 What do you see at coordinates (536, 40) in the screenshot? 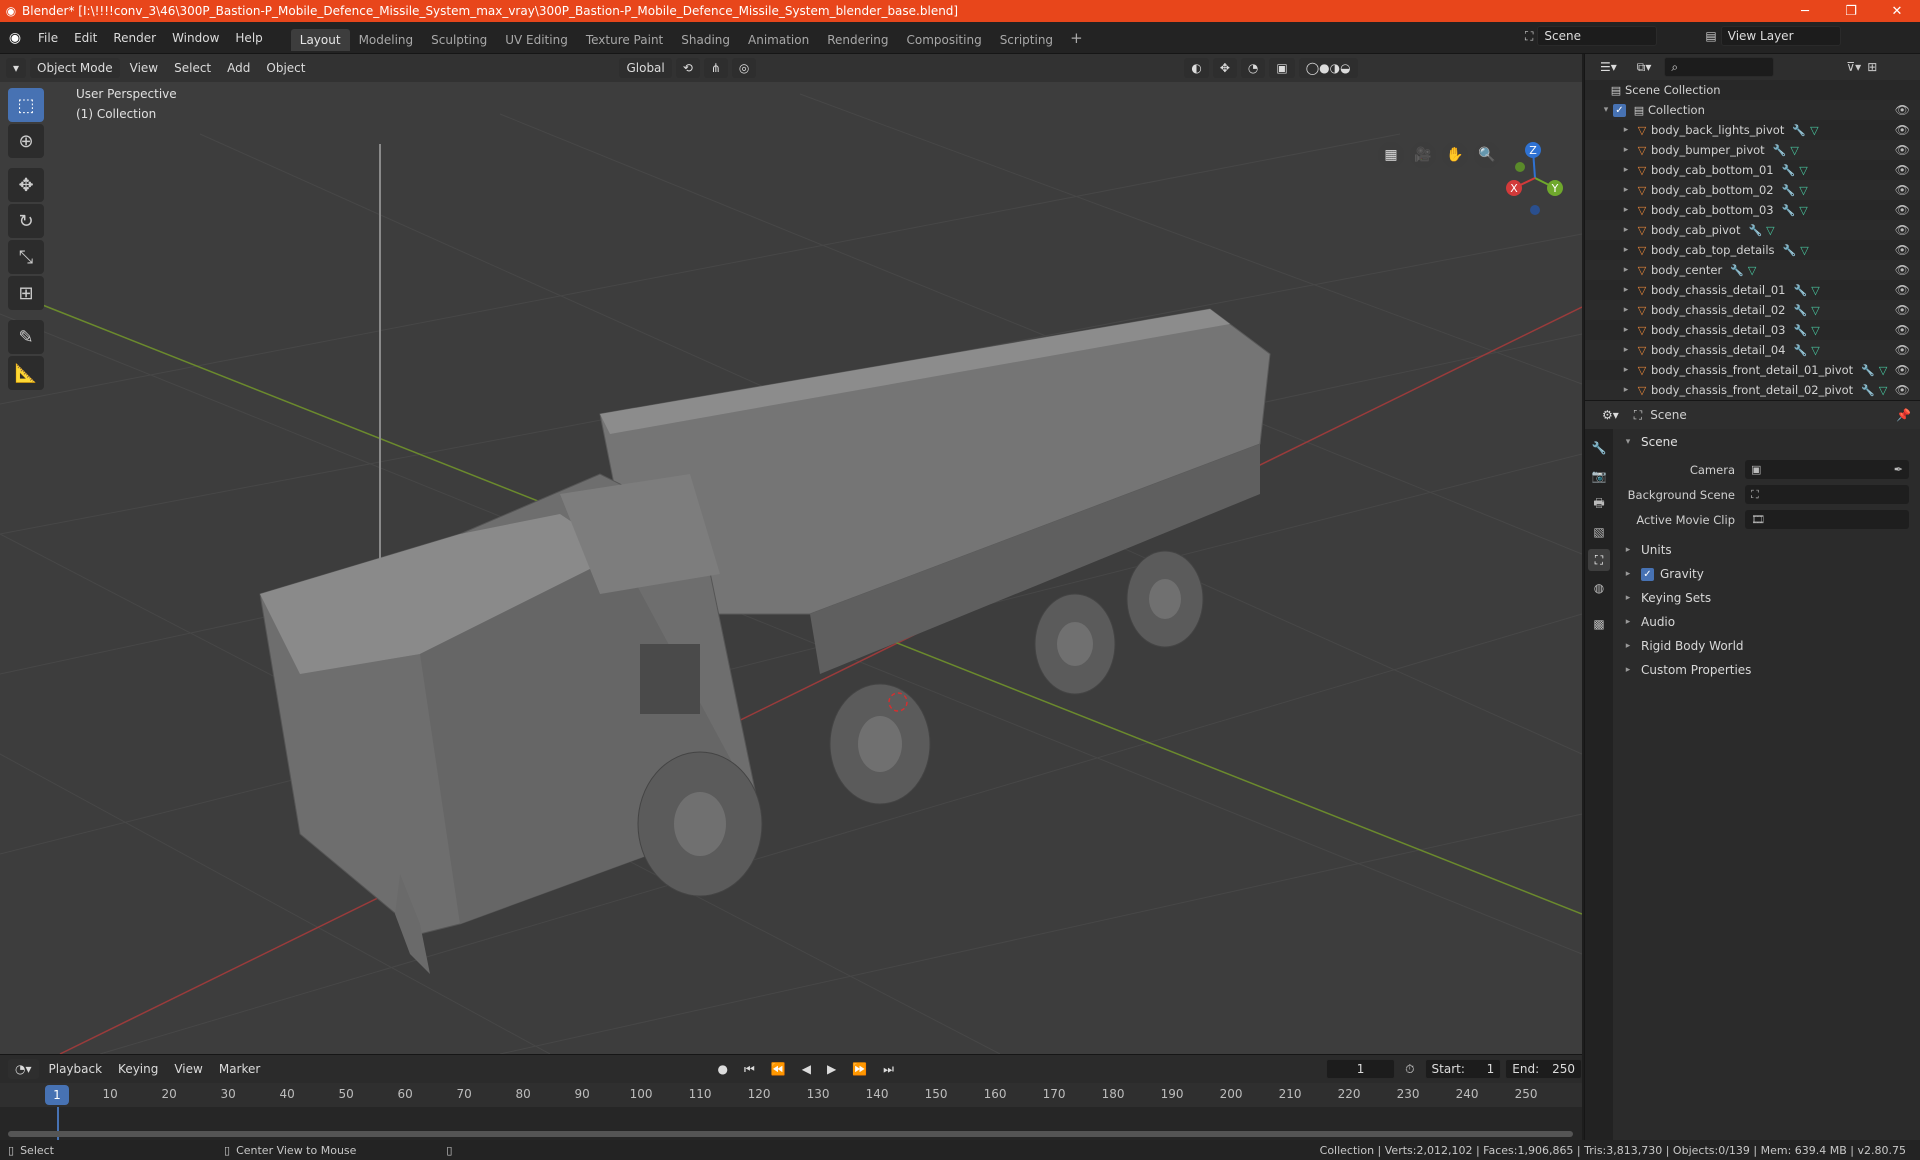
I see `tab-uv-editing: UV Editing` at bounding box center [536, 40].